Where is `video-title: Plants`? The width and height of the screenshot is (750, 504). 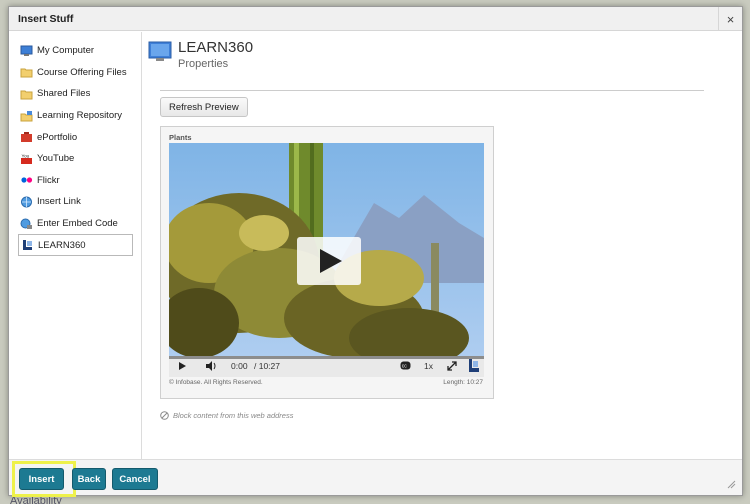 video-title: Plants is located at coordinates (180, 137).